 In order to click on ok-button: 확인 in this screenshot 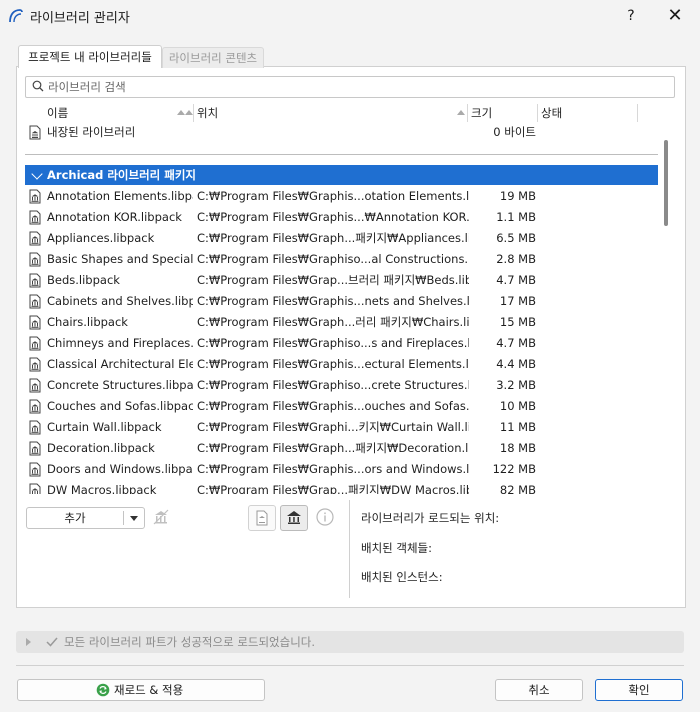, I will do `click(639, 690)`.